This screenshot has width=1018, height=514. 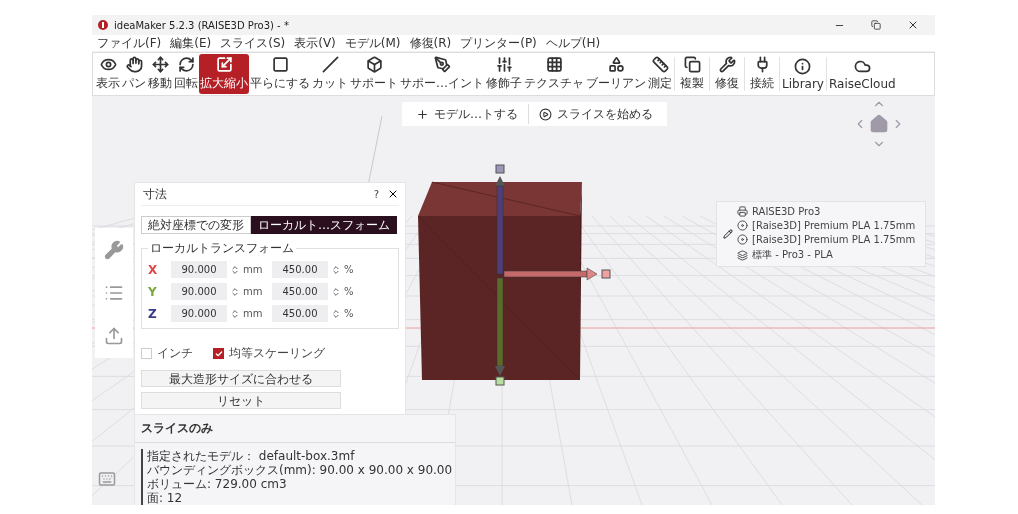 I want to click on x-axis-handle, so click(x=557, y=274).